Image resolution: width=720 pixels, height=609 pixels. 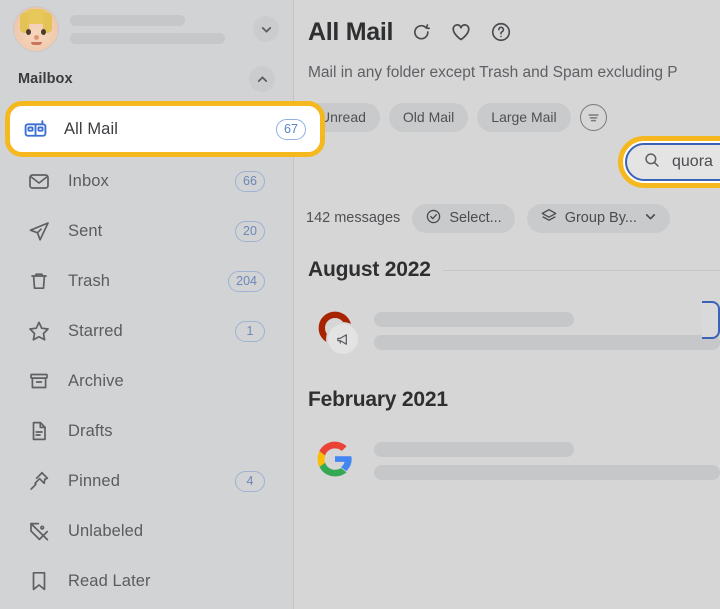 What do you see at coordinates (343, 339) in the screenshot?
I see `megaphone-icon` at bounding box center [343, 339].